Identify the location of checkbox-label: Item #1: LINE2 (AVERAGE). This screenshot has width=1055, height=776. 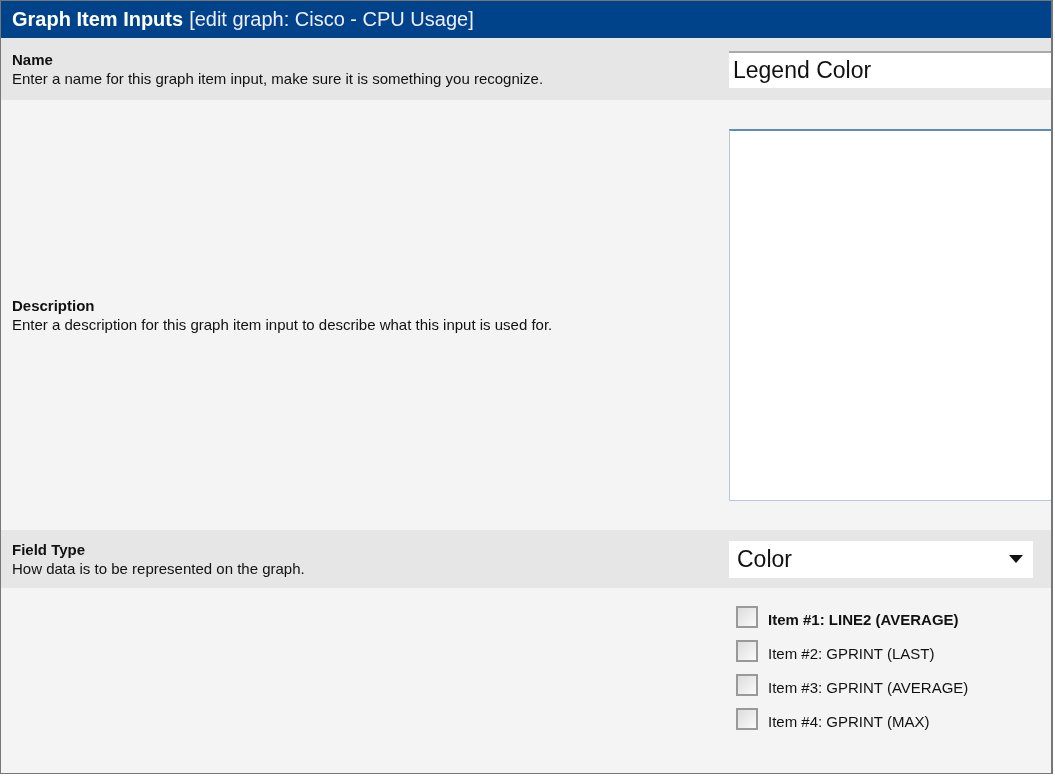
(863, 619).